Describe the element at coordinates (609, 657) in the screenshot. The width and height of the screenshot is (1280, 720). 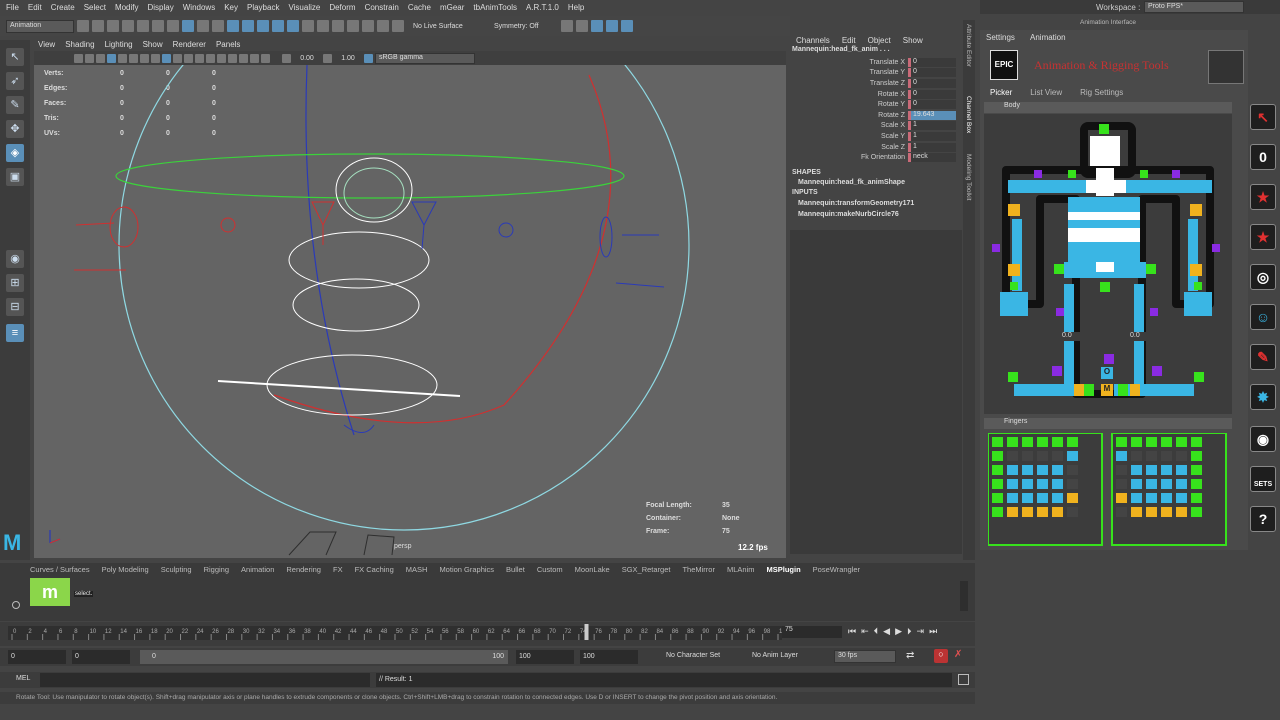
I see `scene-end-field: 100` at that location.